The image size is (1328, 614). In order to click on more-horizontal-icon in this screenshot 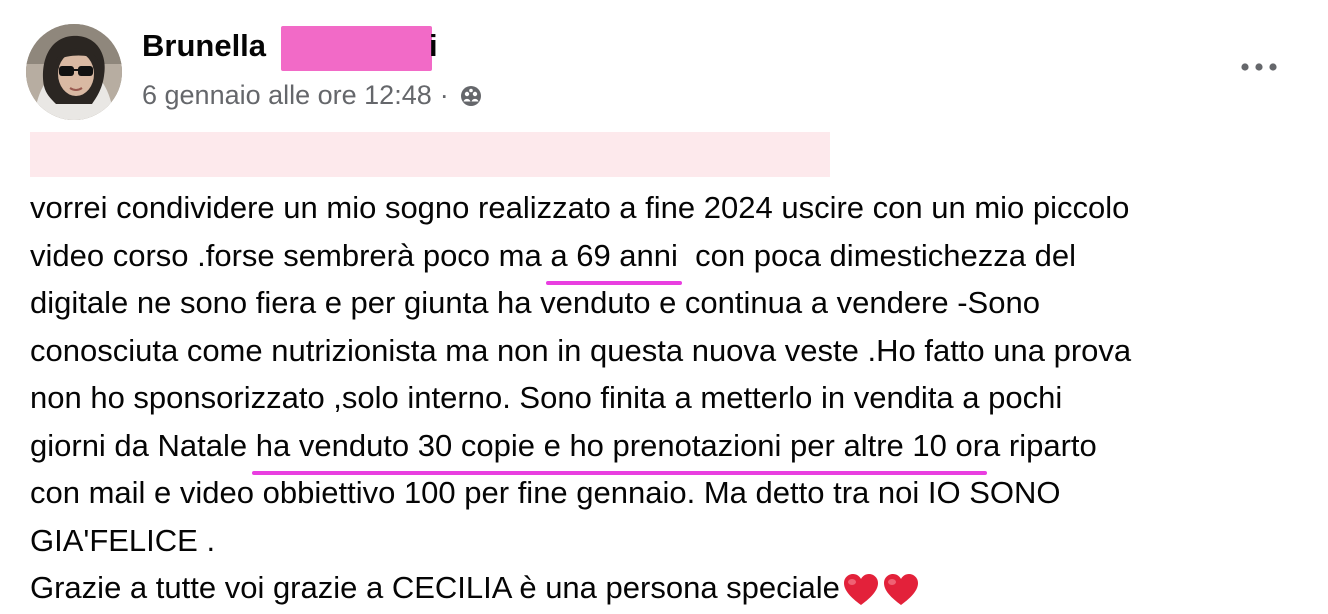, I will do `click(1259, 67)`.